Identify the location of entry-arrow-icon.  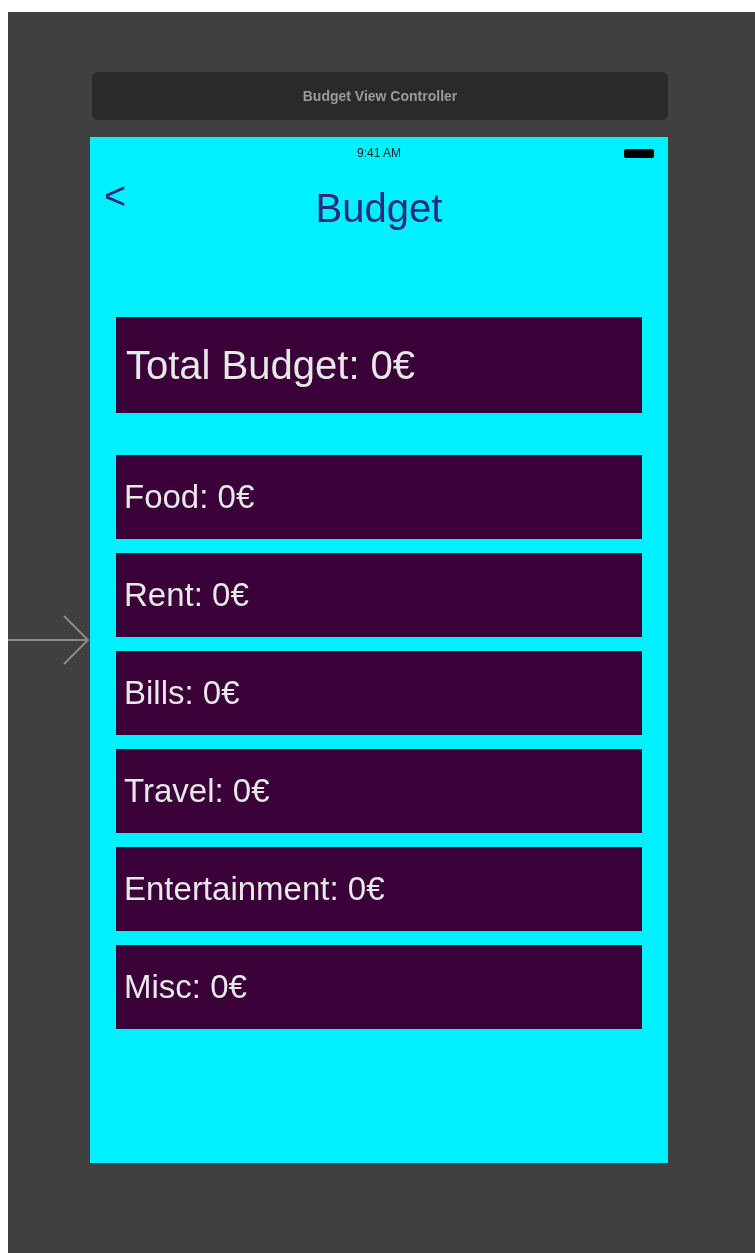
(49, 640).